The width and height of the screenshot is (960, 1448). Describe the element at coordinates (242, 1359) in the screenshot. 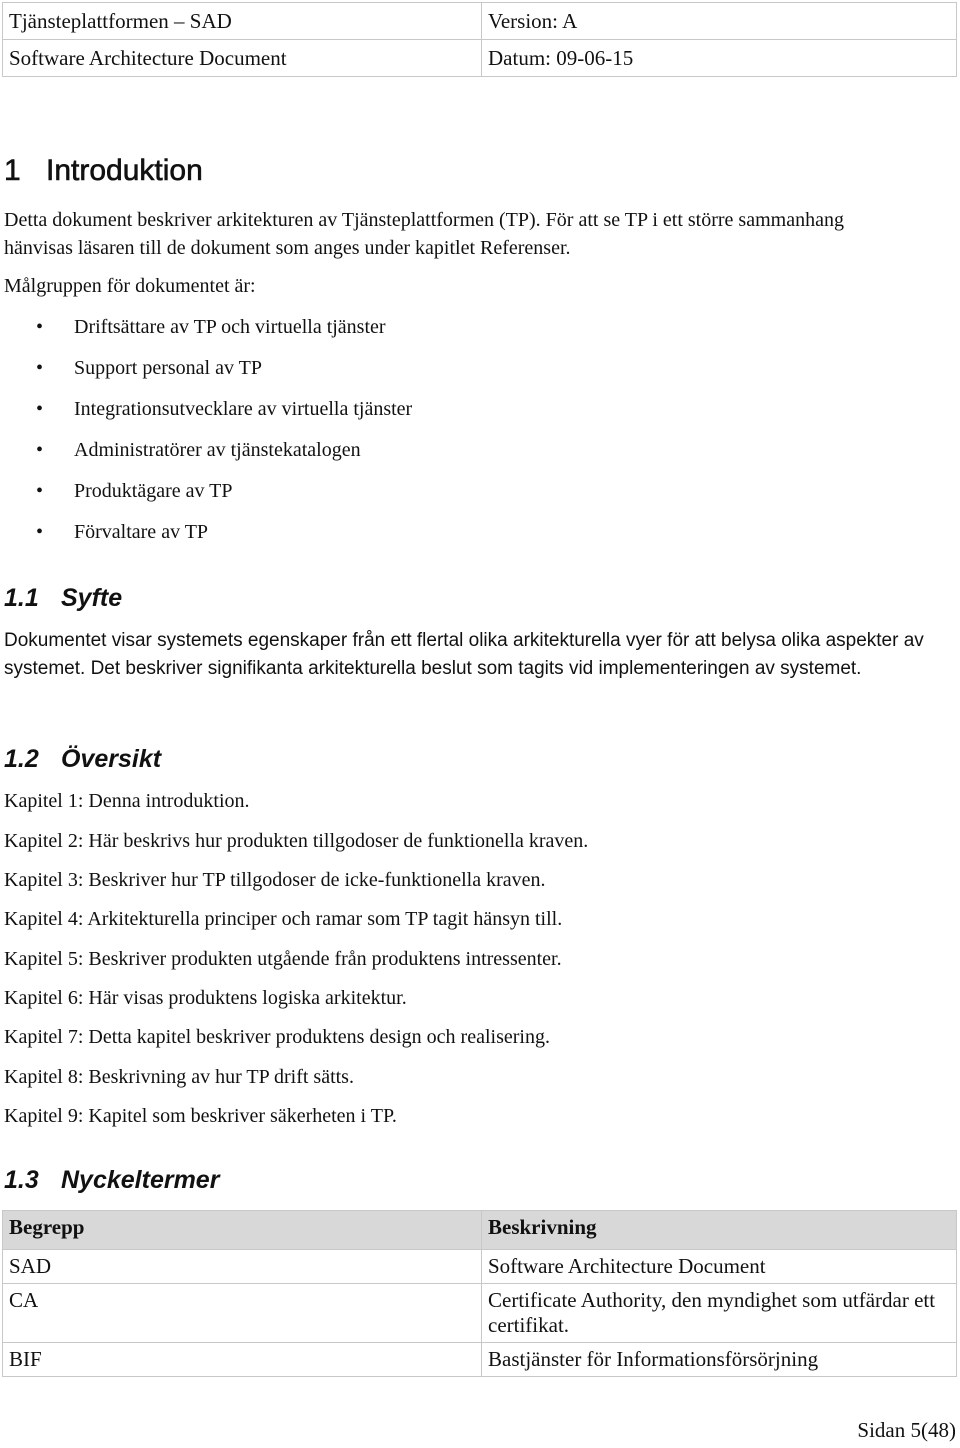

I see `term-cell: BIF` at that location.